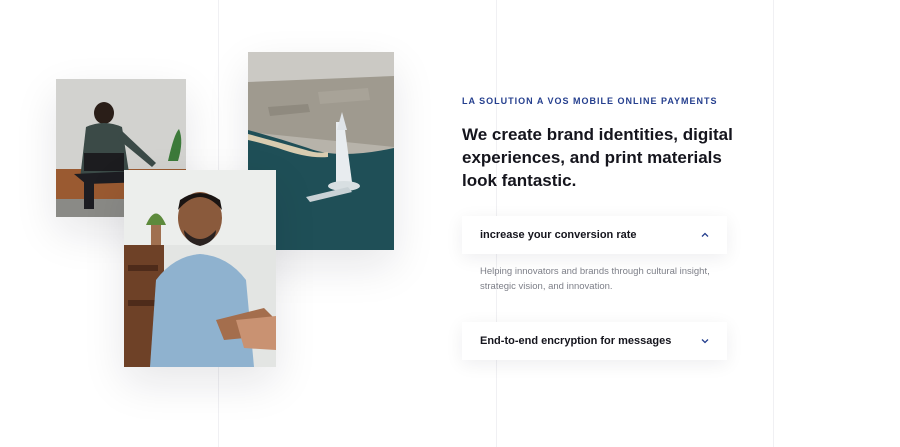 This screenshot has width=900, height=447. Describe the element at coordinates (576, 341) in the screenshot. I see `accordion-item-title: End-to-end encryption for messages` at that location.